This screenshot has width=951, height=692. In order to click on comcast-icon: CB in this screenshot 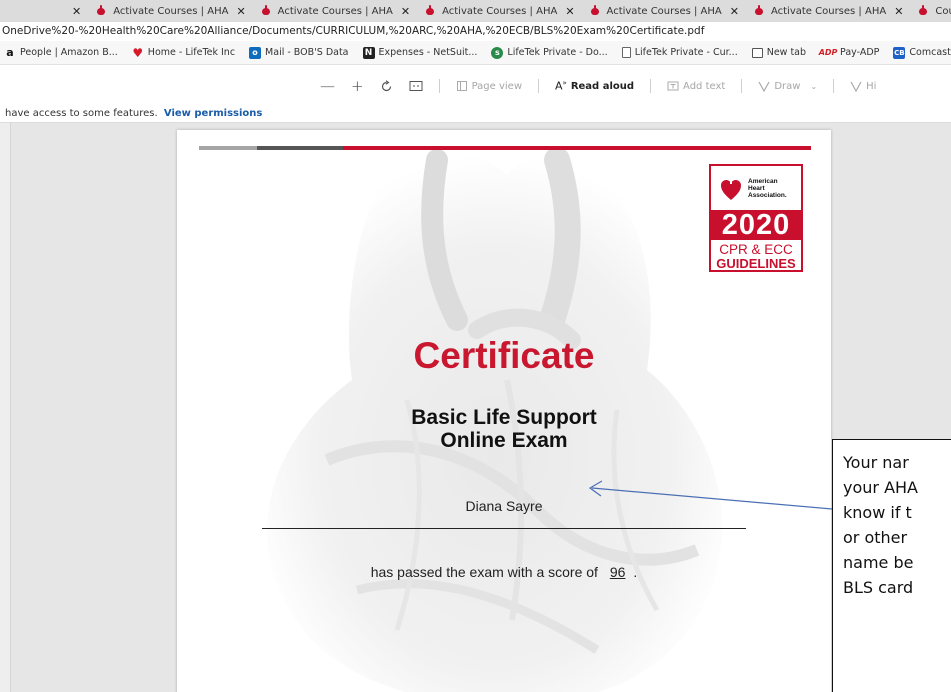, I will do `click(899, 52)`.